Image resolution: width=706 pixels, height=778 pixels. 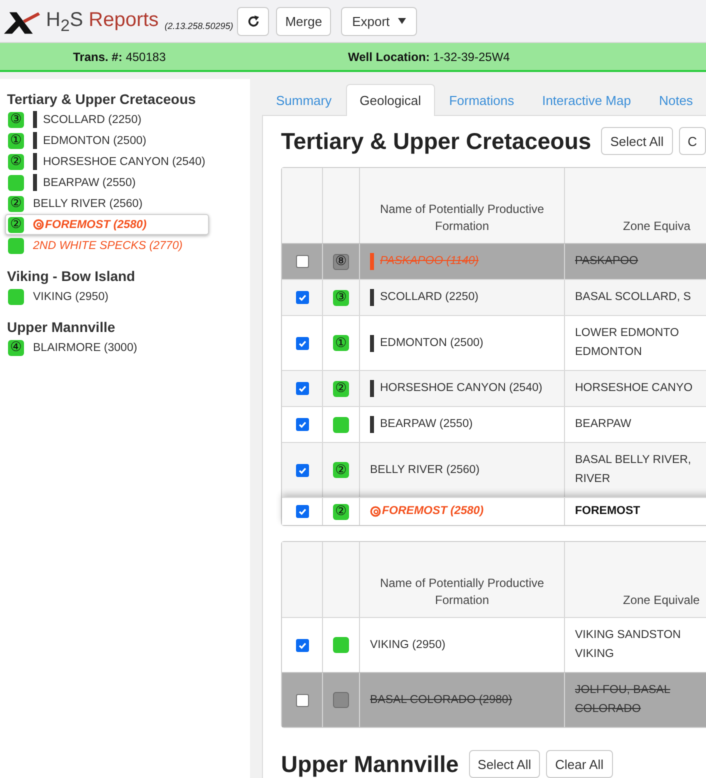 What do you see at coordinates (107, 296) in the screenshot?
I see `formation-item: VIKING (2950)` at bounding box center [107, 296].